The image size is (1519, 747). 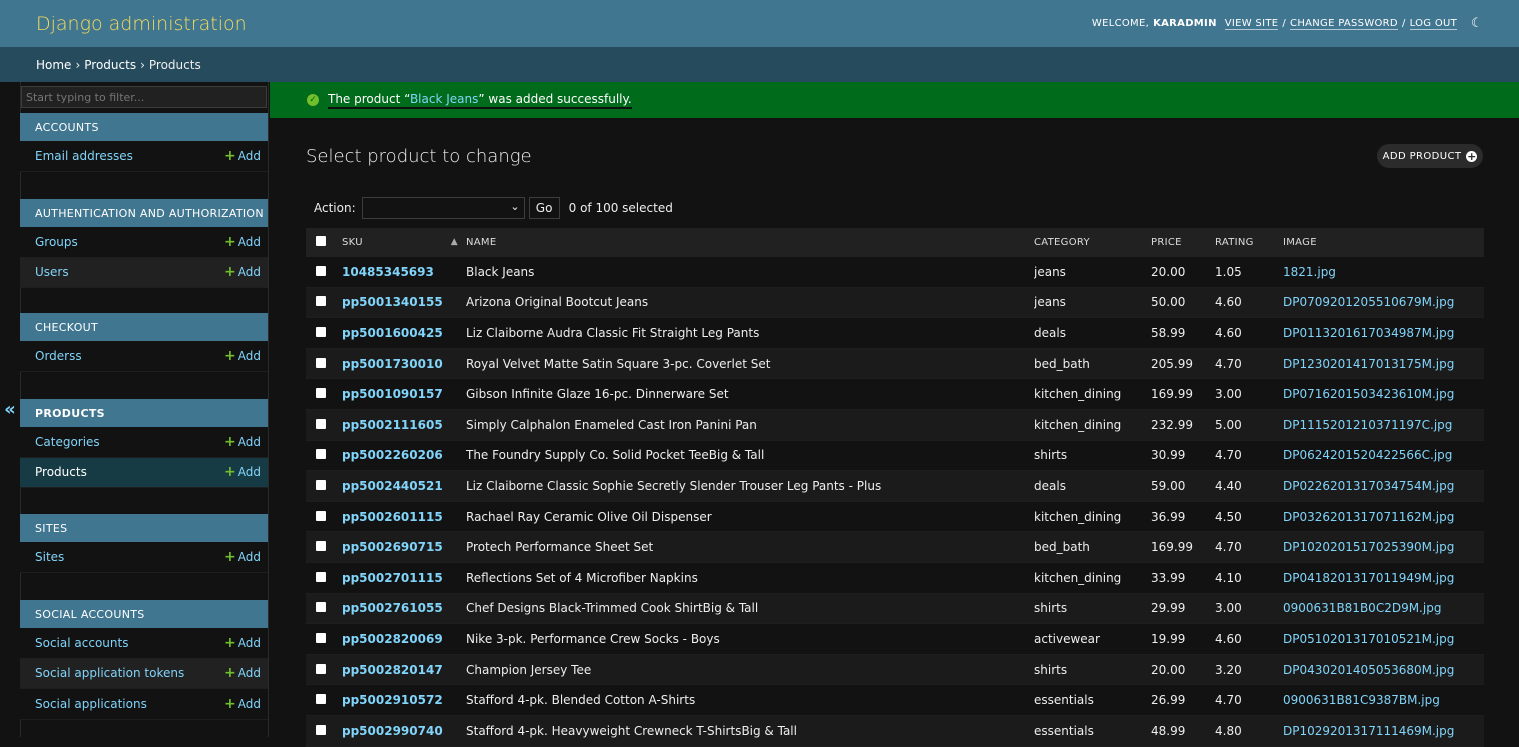 What do you see at coordinates (144, 614) in the screenshot?
I see `module-caption-social-accounts: SOCIAL ACCOUNTS` at bounding box center [144, 614].